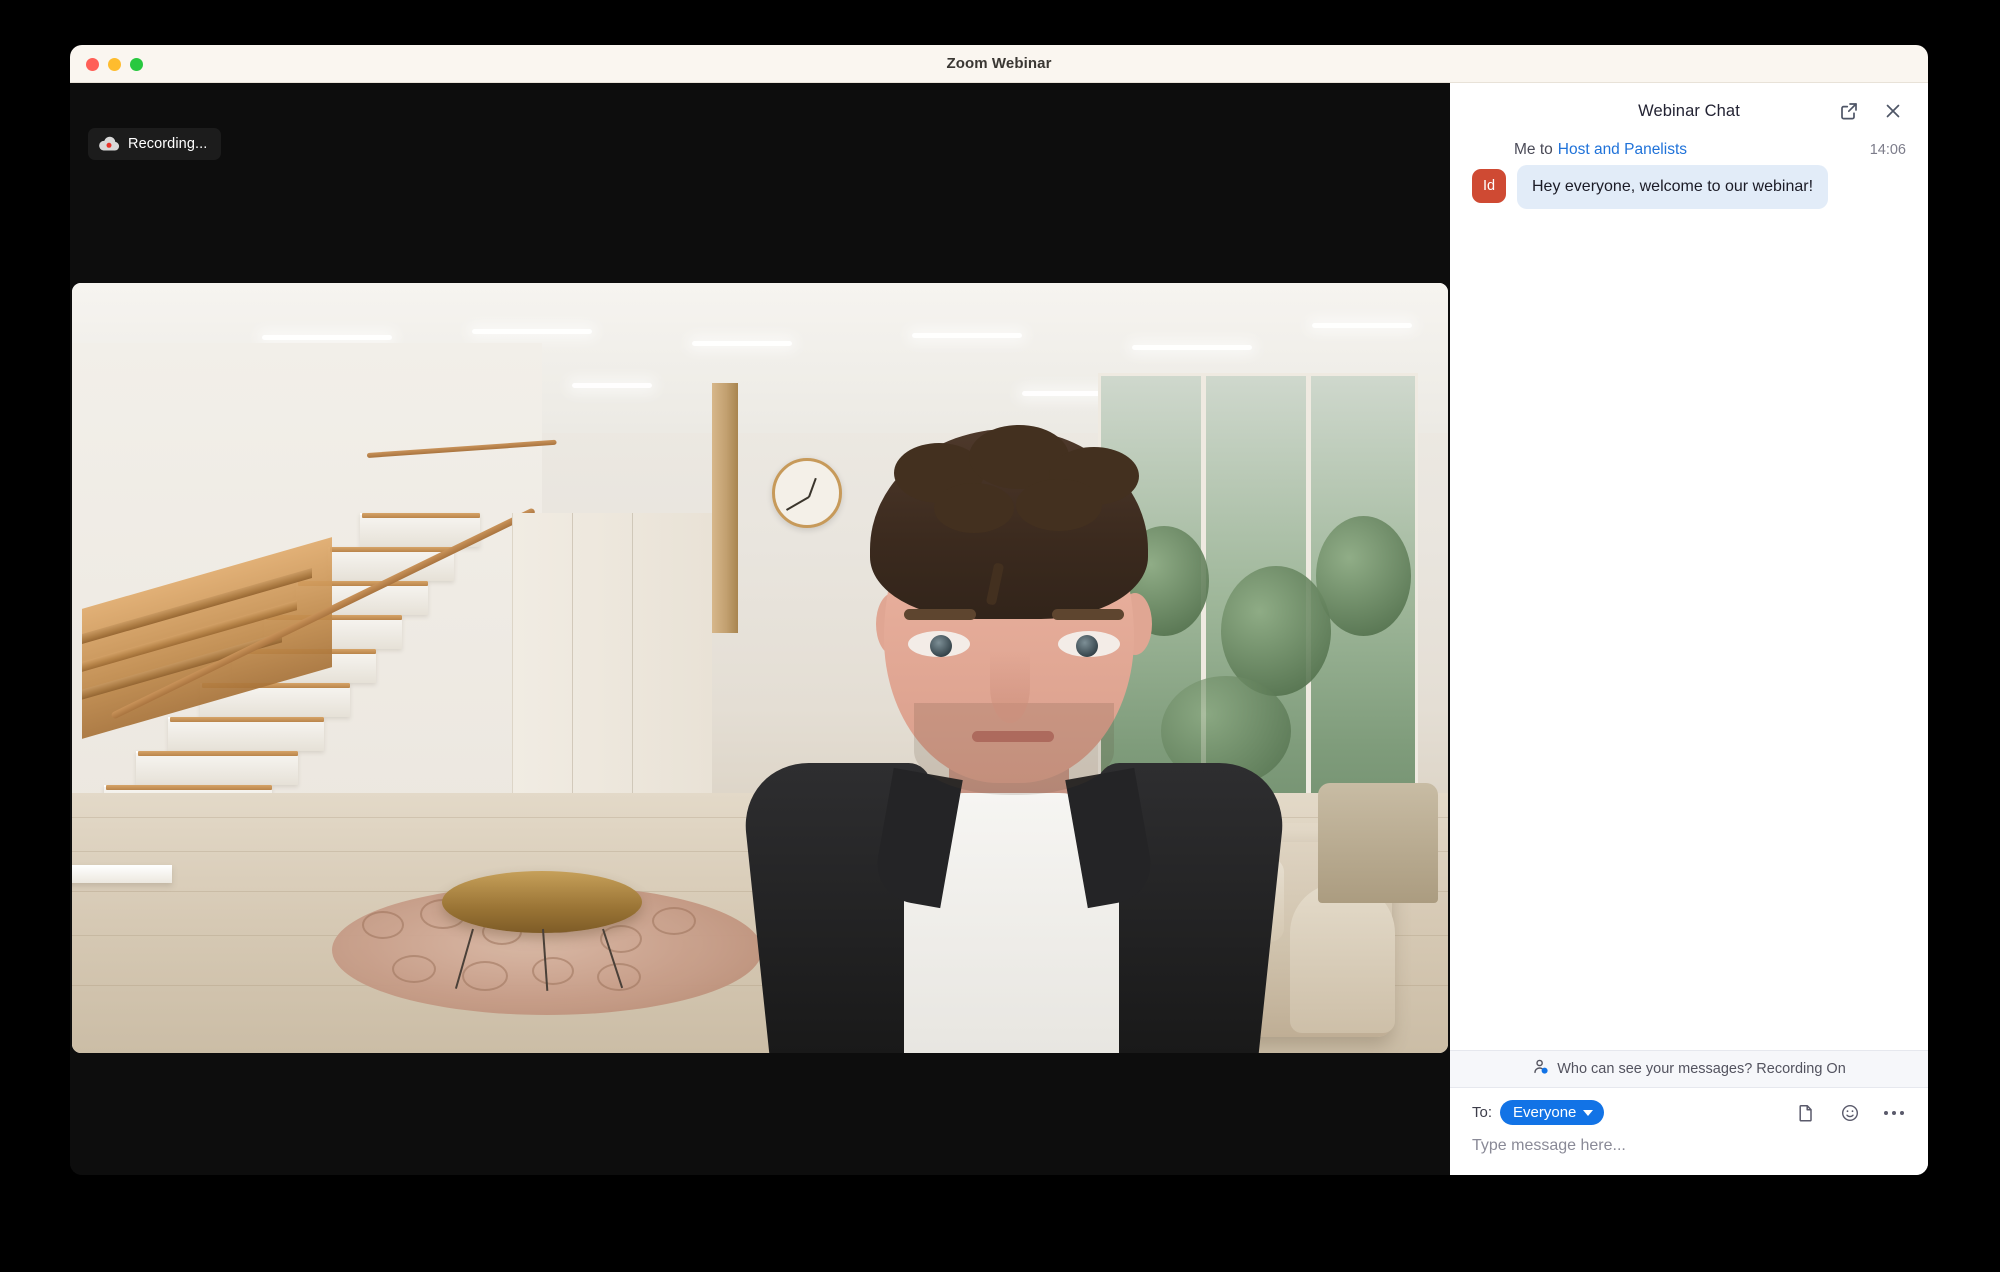 The image size is (2000, 1272). What do you see at coordinates (1893, 111) in the screenshot?
I see `close-icon` at bounding box center [1893, 111].